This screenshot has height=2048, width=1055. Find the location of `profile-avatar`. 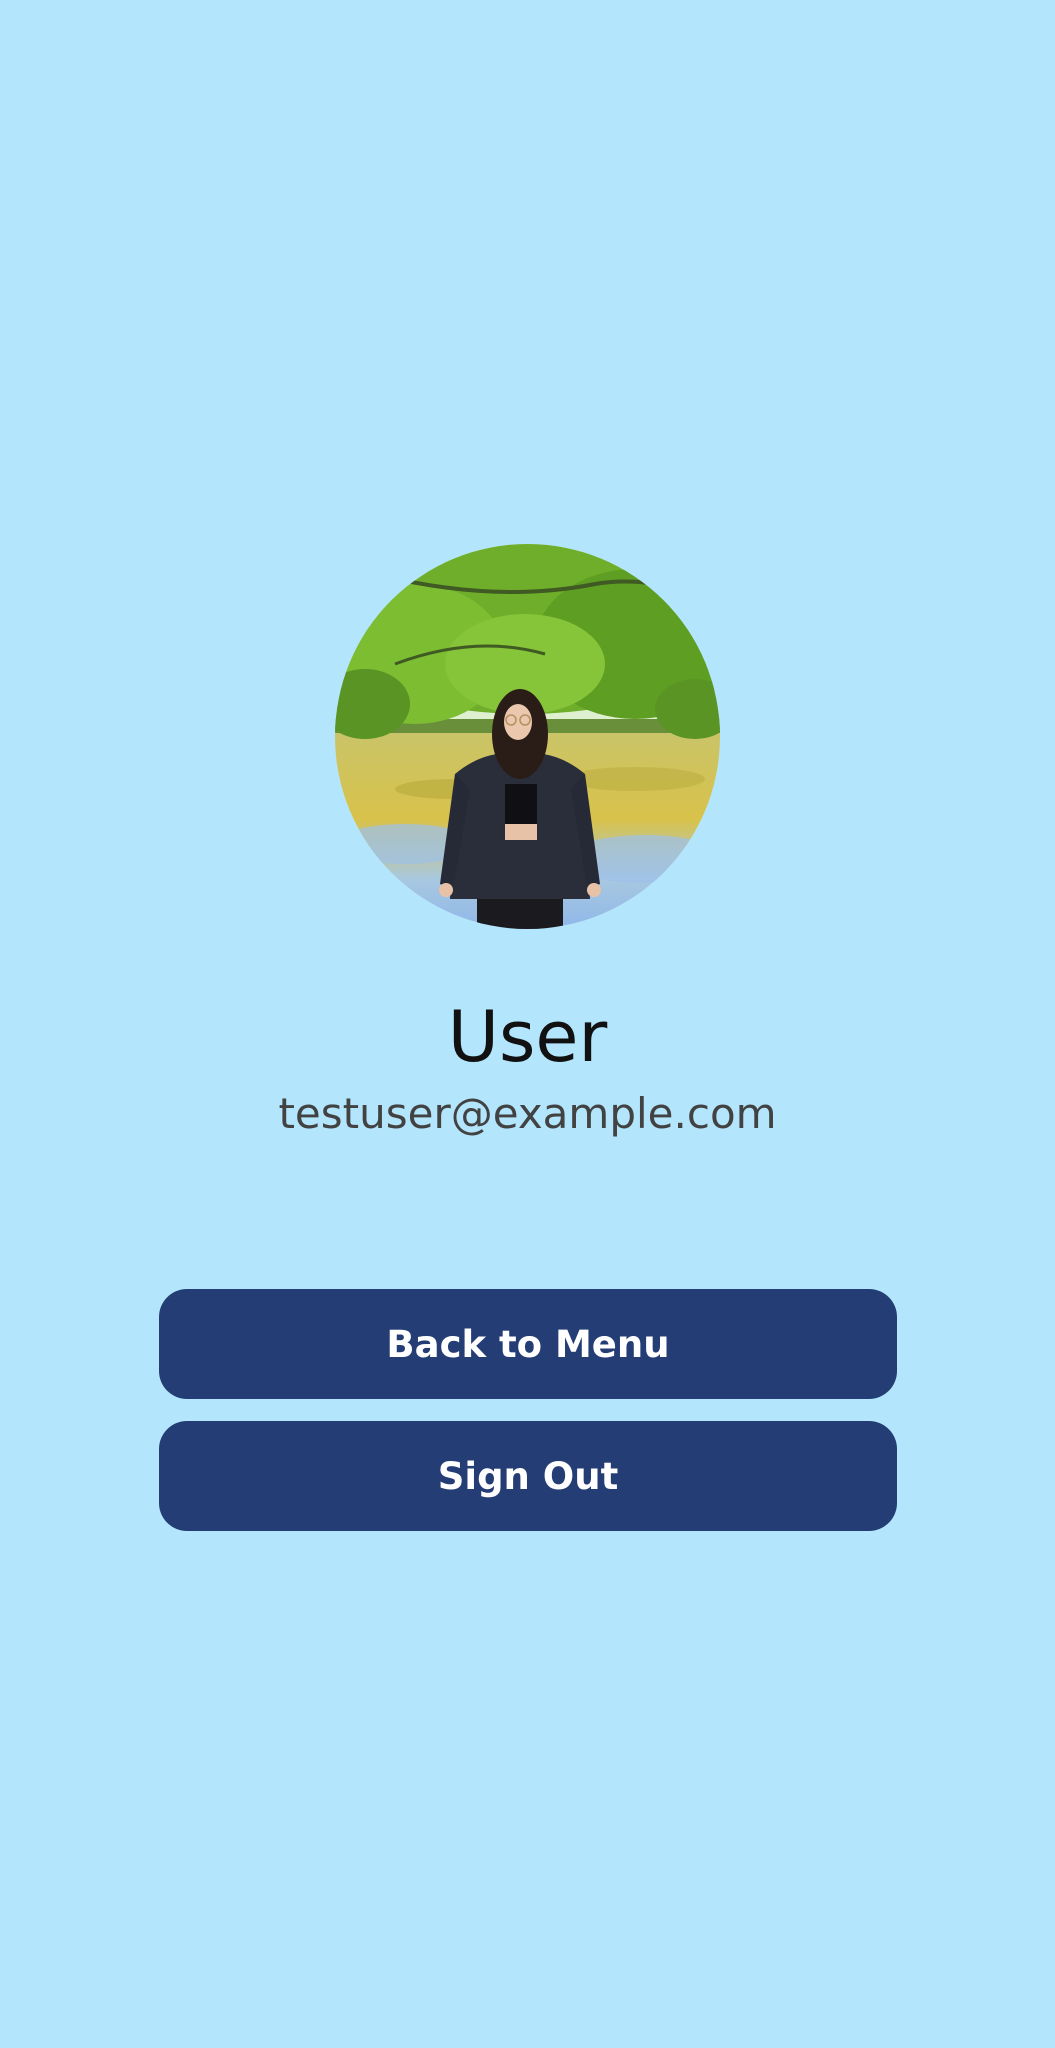

profile-avatar is located at coordinates (527, 736).